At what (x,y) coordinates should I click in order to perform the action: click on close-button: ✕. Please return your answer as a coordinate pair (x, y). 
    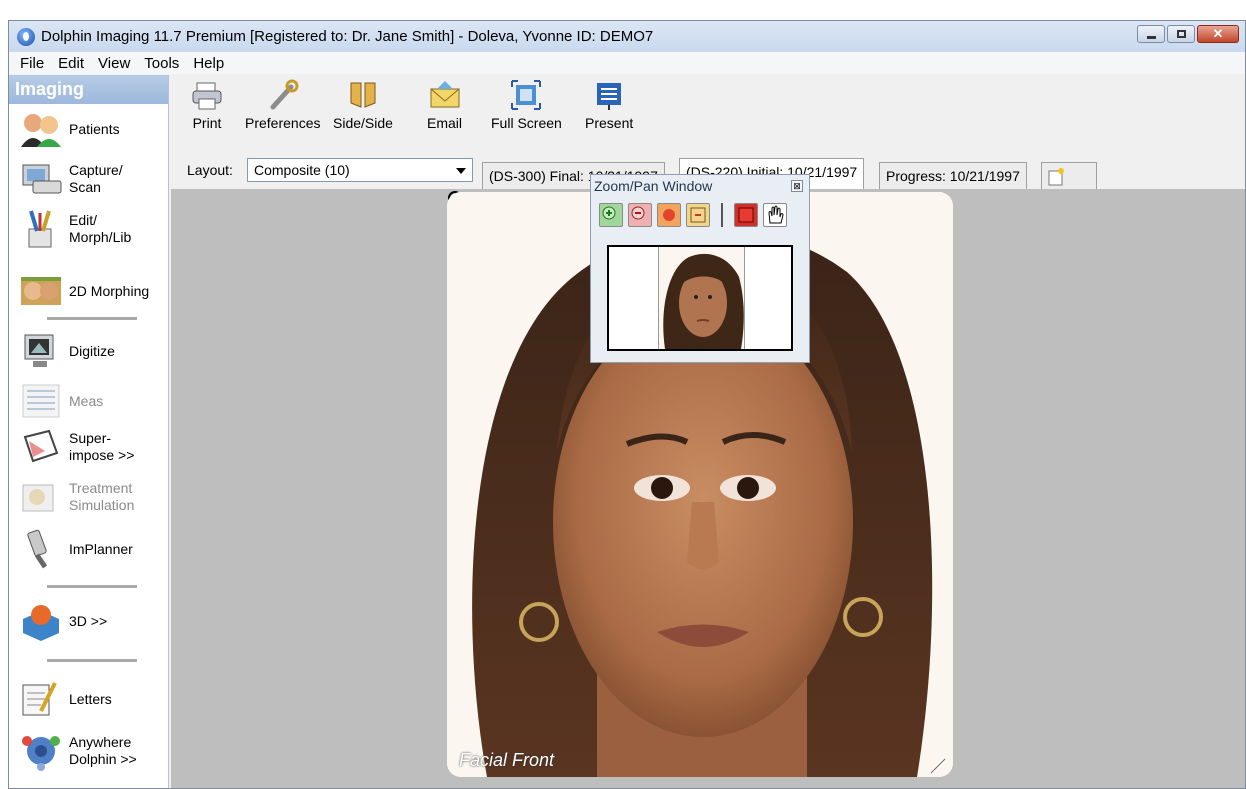
    Looking at the image, I should click on (1218, 34).